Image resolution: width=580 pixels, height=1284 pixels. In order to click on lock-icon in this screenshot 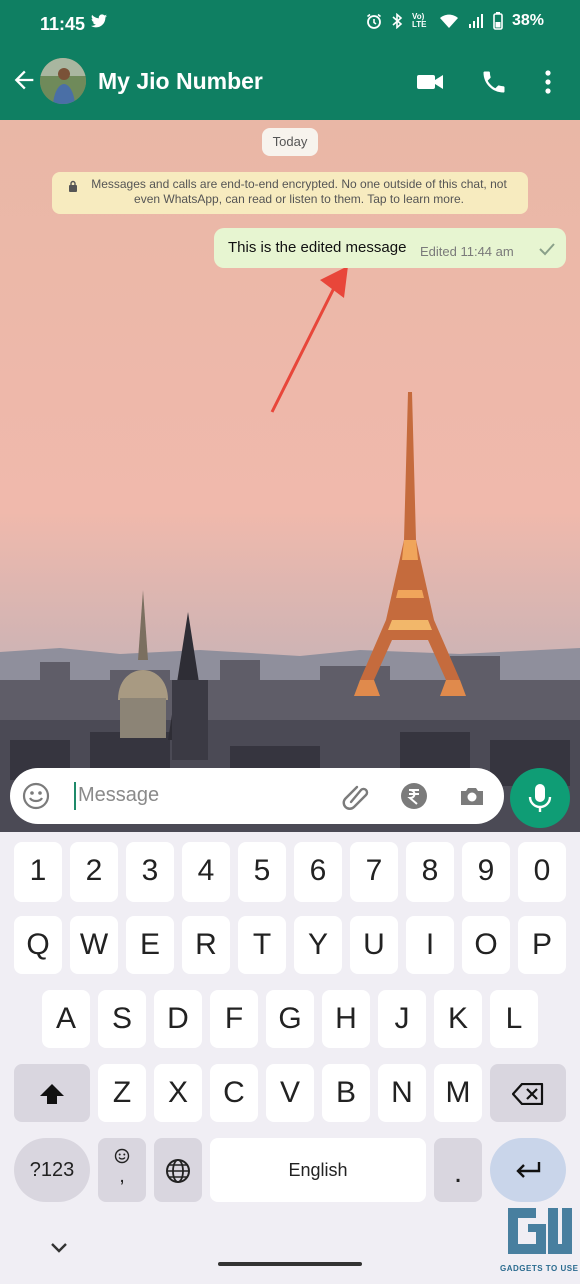, I will do `click(73, 186)`.